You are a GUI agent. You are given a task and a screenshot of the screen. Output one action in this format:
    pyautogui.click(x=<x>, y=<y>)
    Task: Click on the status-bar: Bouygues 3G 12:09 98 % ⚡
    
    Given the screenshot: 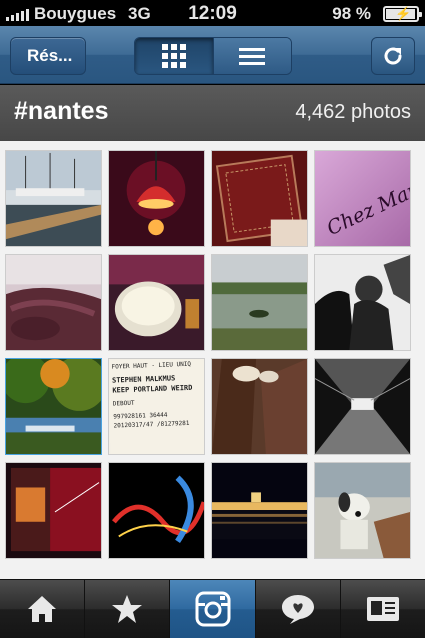 What is the action you would take?
    pyautogui.click(x=212, y=13)
    